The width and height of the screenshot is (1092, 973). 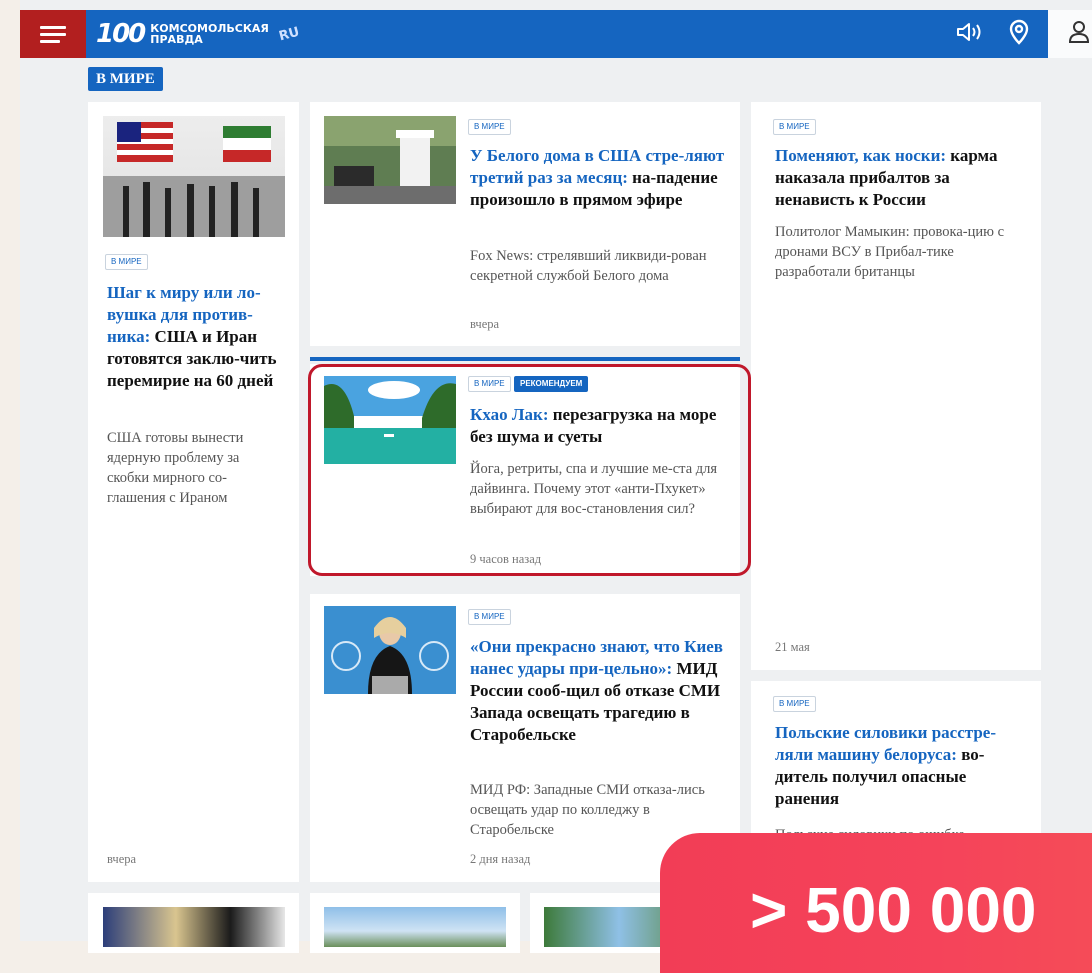 What do you see at coordinates (500, 859) in the screenshot?
I see `article-time: 2 дня назад` at bounding box center [500, 859].